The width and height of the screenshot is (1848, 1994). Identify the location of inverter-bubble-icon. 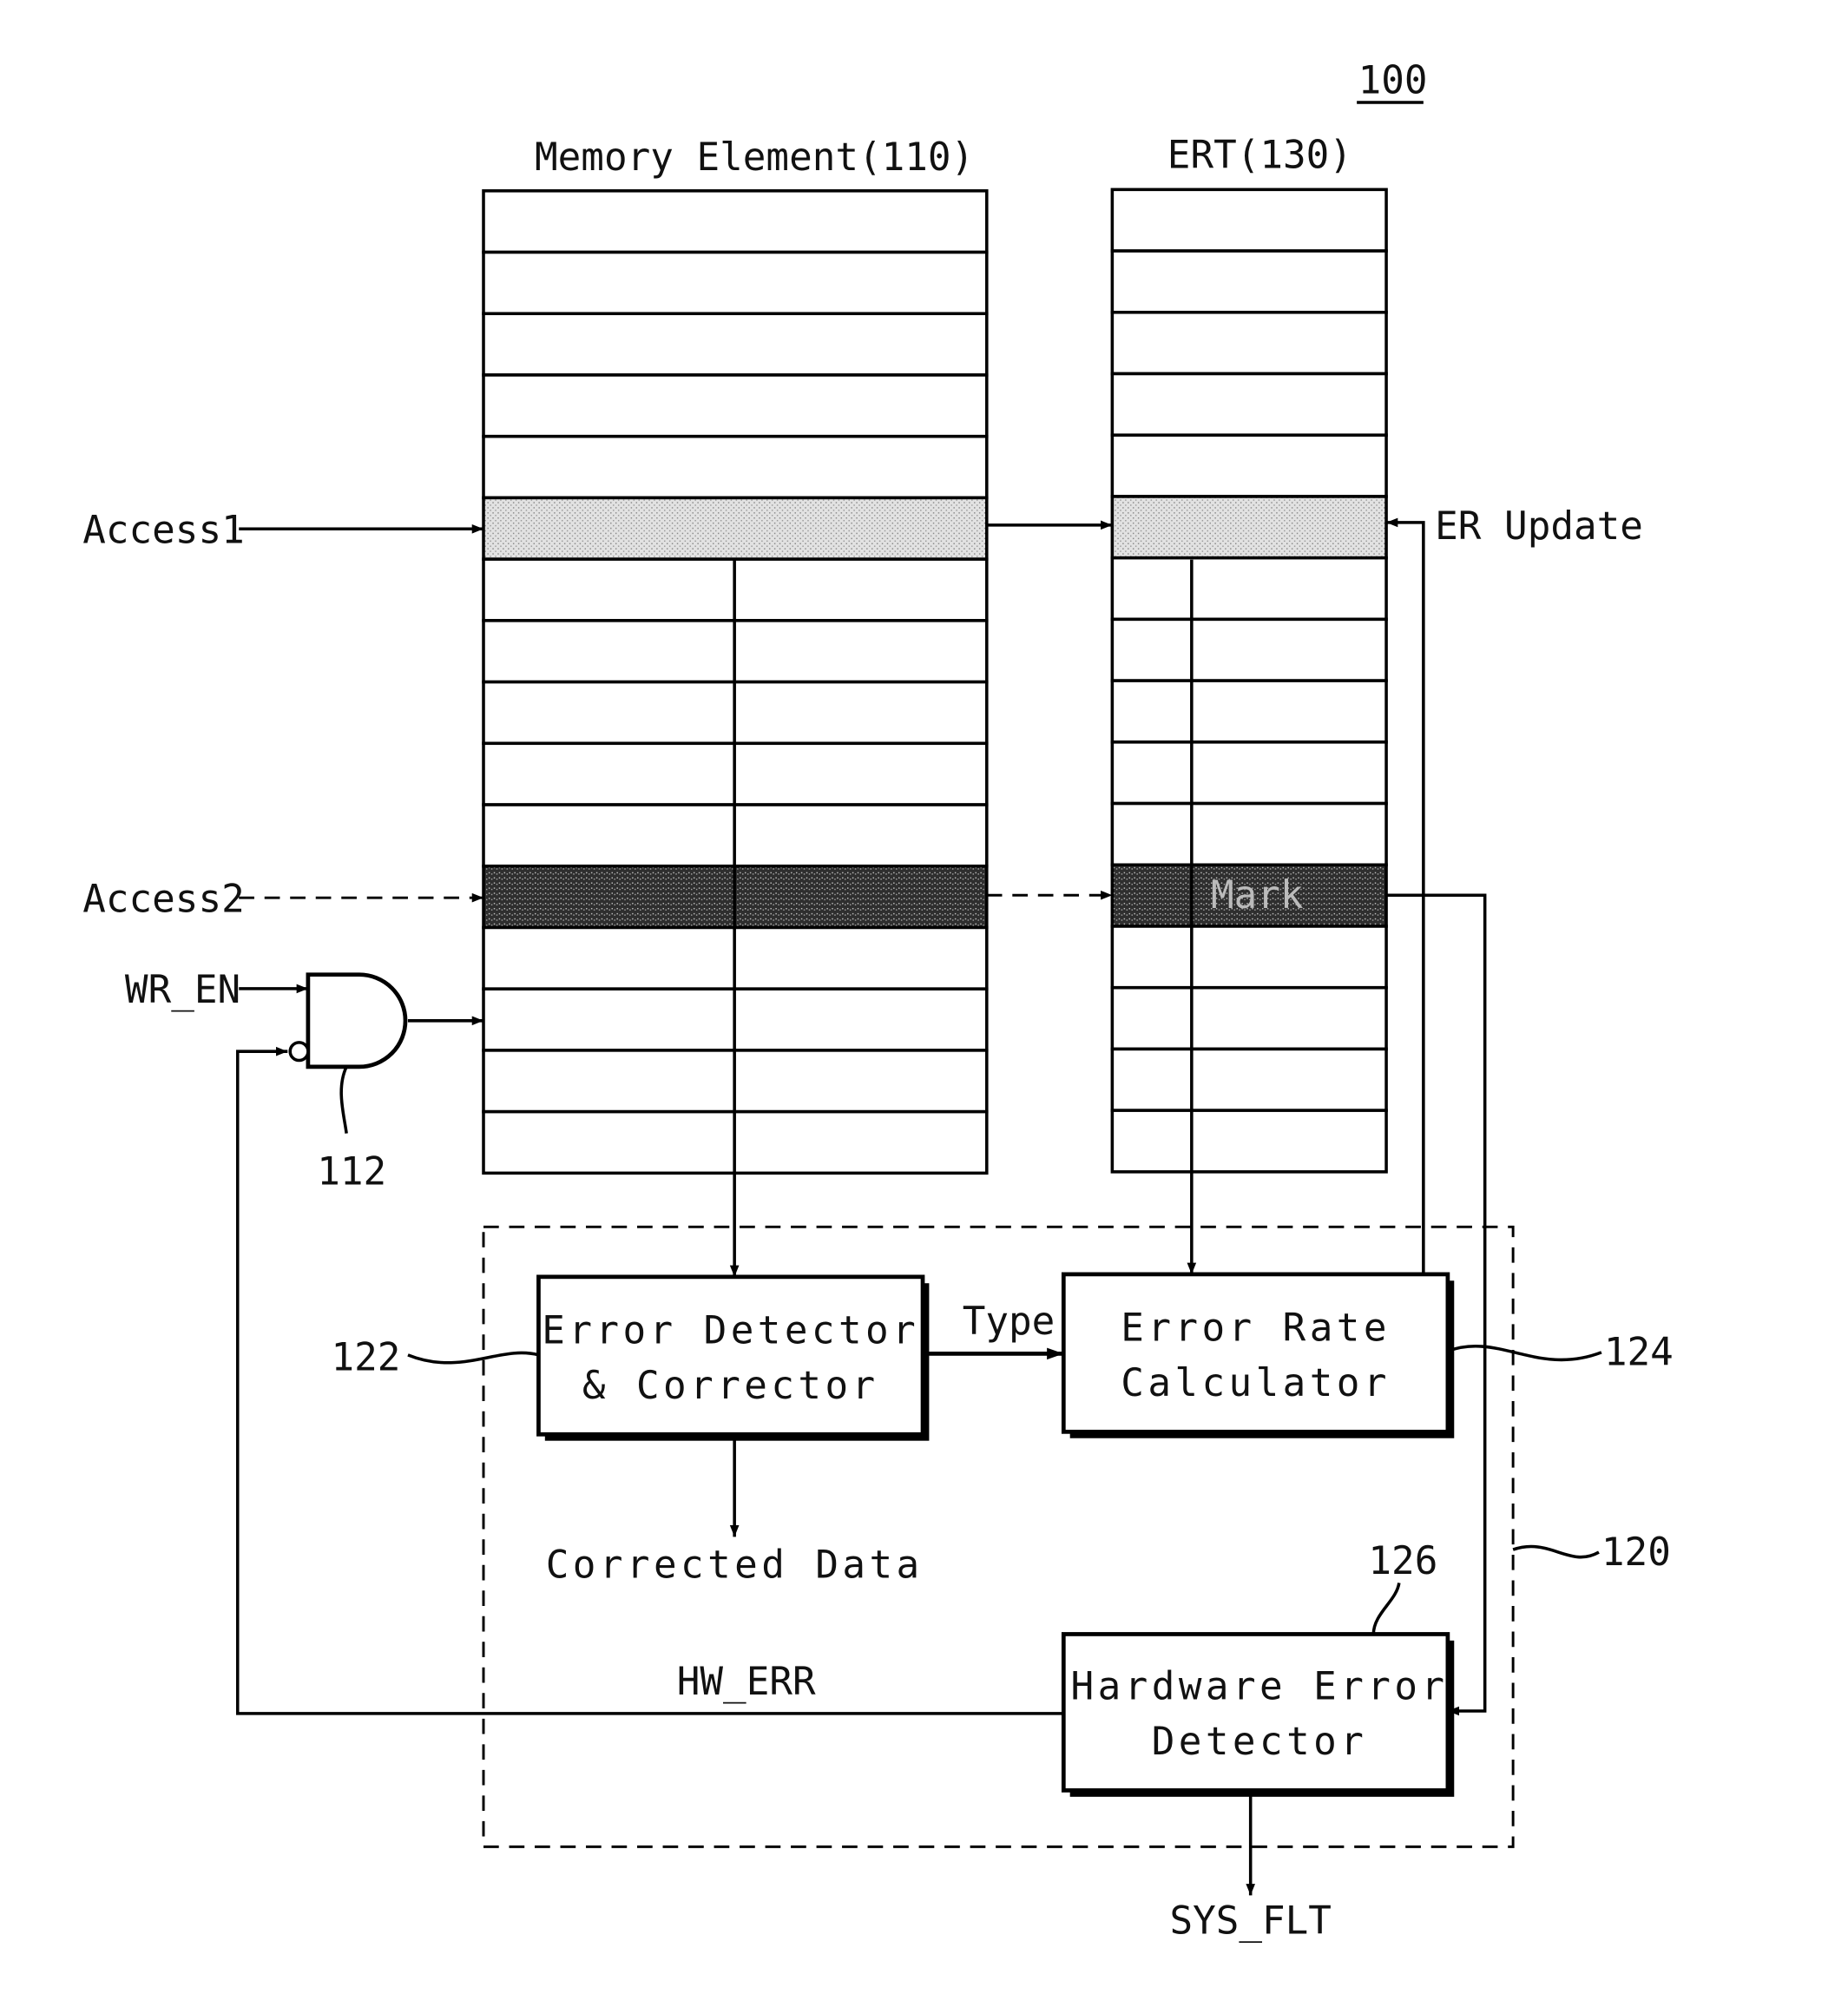
(299, 1052).